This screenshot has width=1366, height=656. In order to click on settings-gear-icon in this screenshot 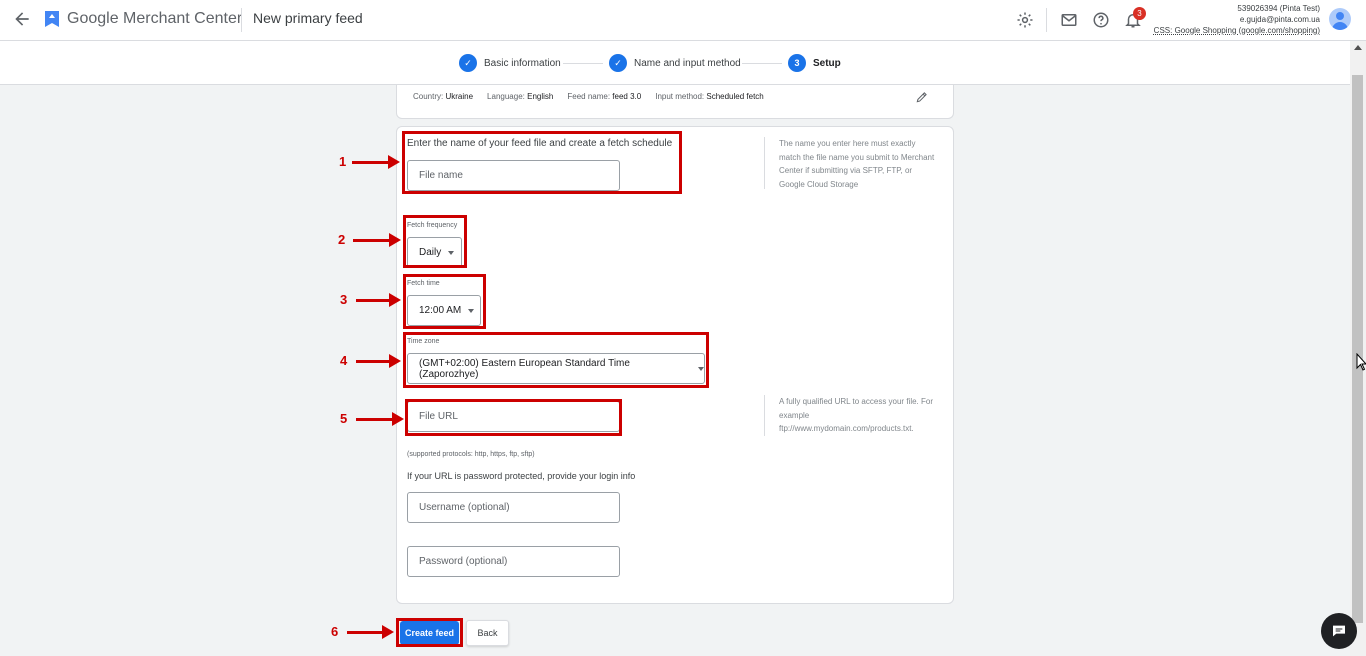, I will do `click(1025, 20)`.